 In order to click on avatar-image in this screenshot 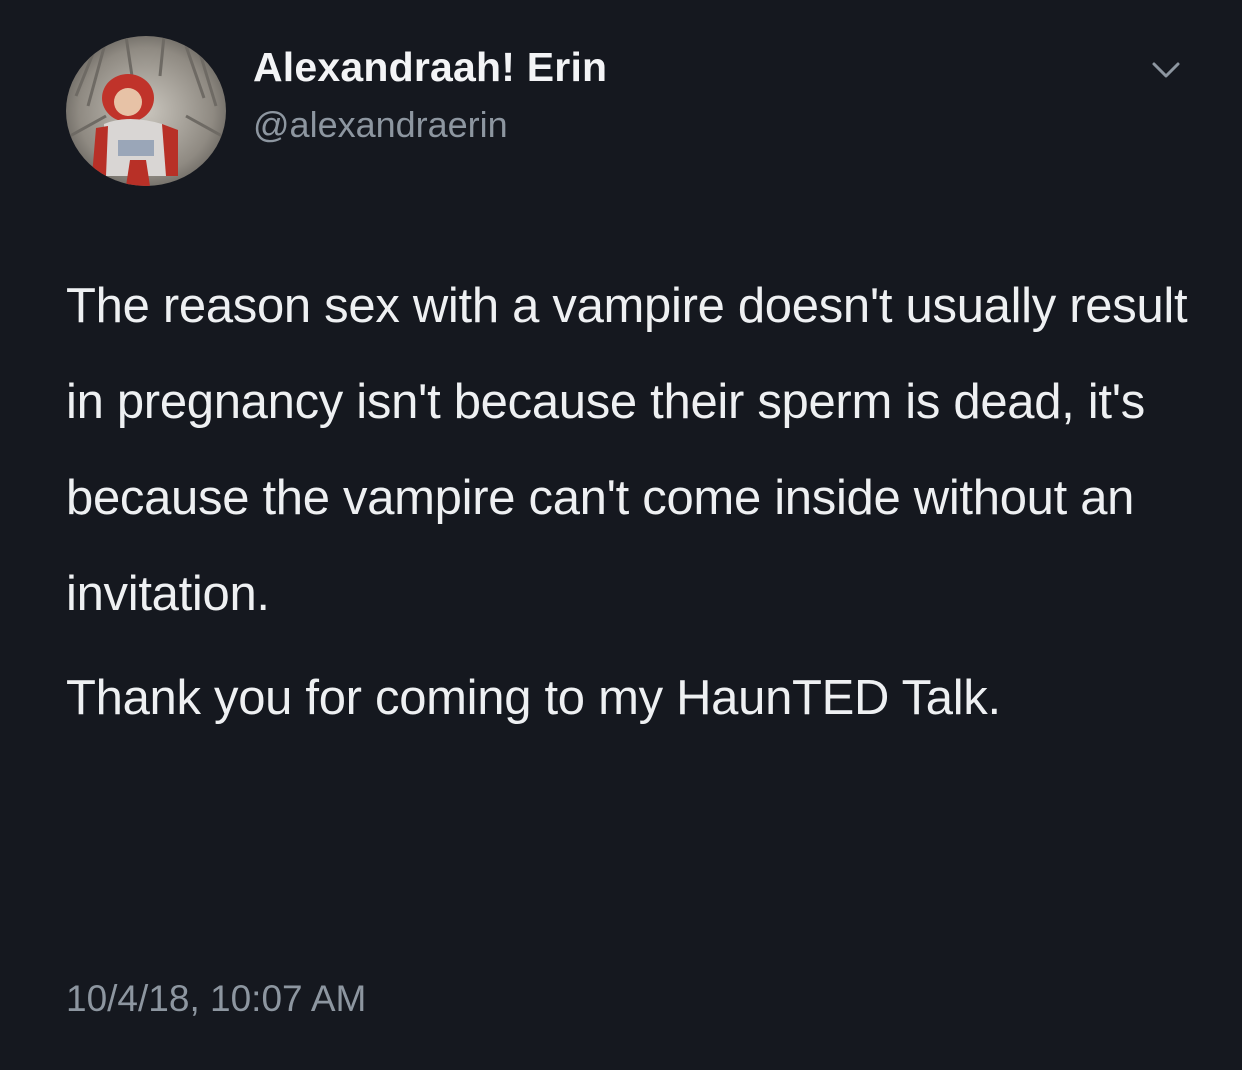, I will do `click(146, 111)`.